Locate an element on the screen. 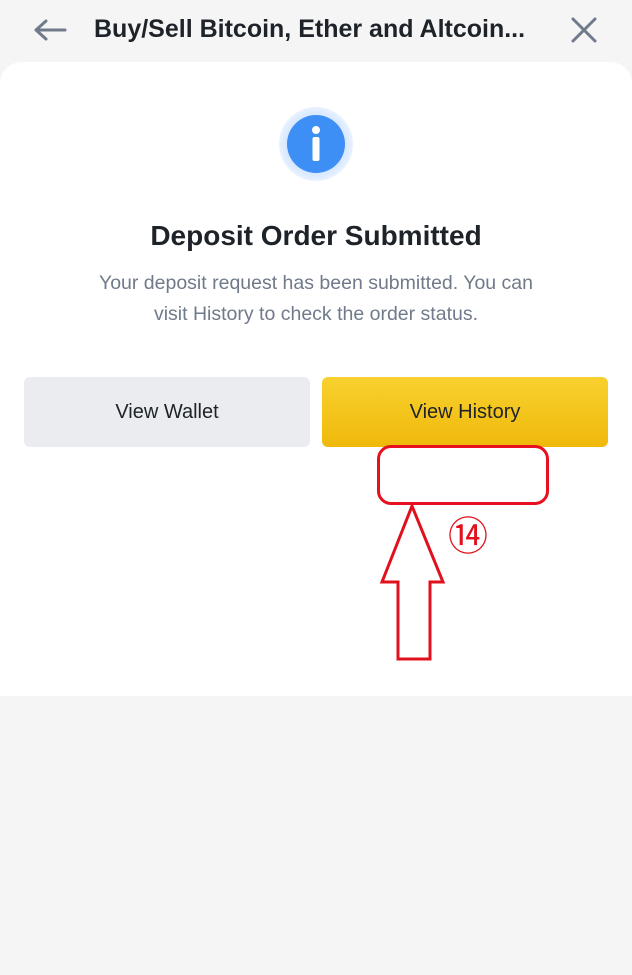 This screenshot has width=632, height=975. annotation-step-number: ⑭ is located at coordinates (468, 537).